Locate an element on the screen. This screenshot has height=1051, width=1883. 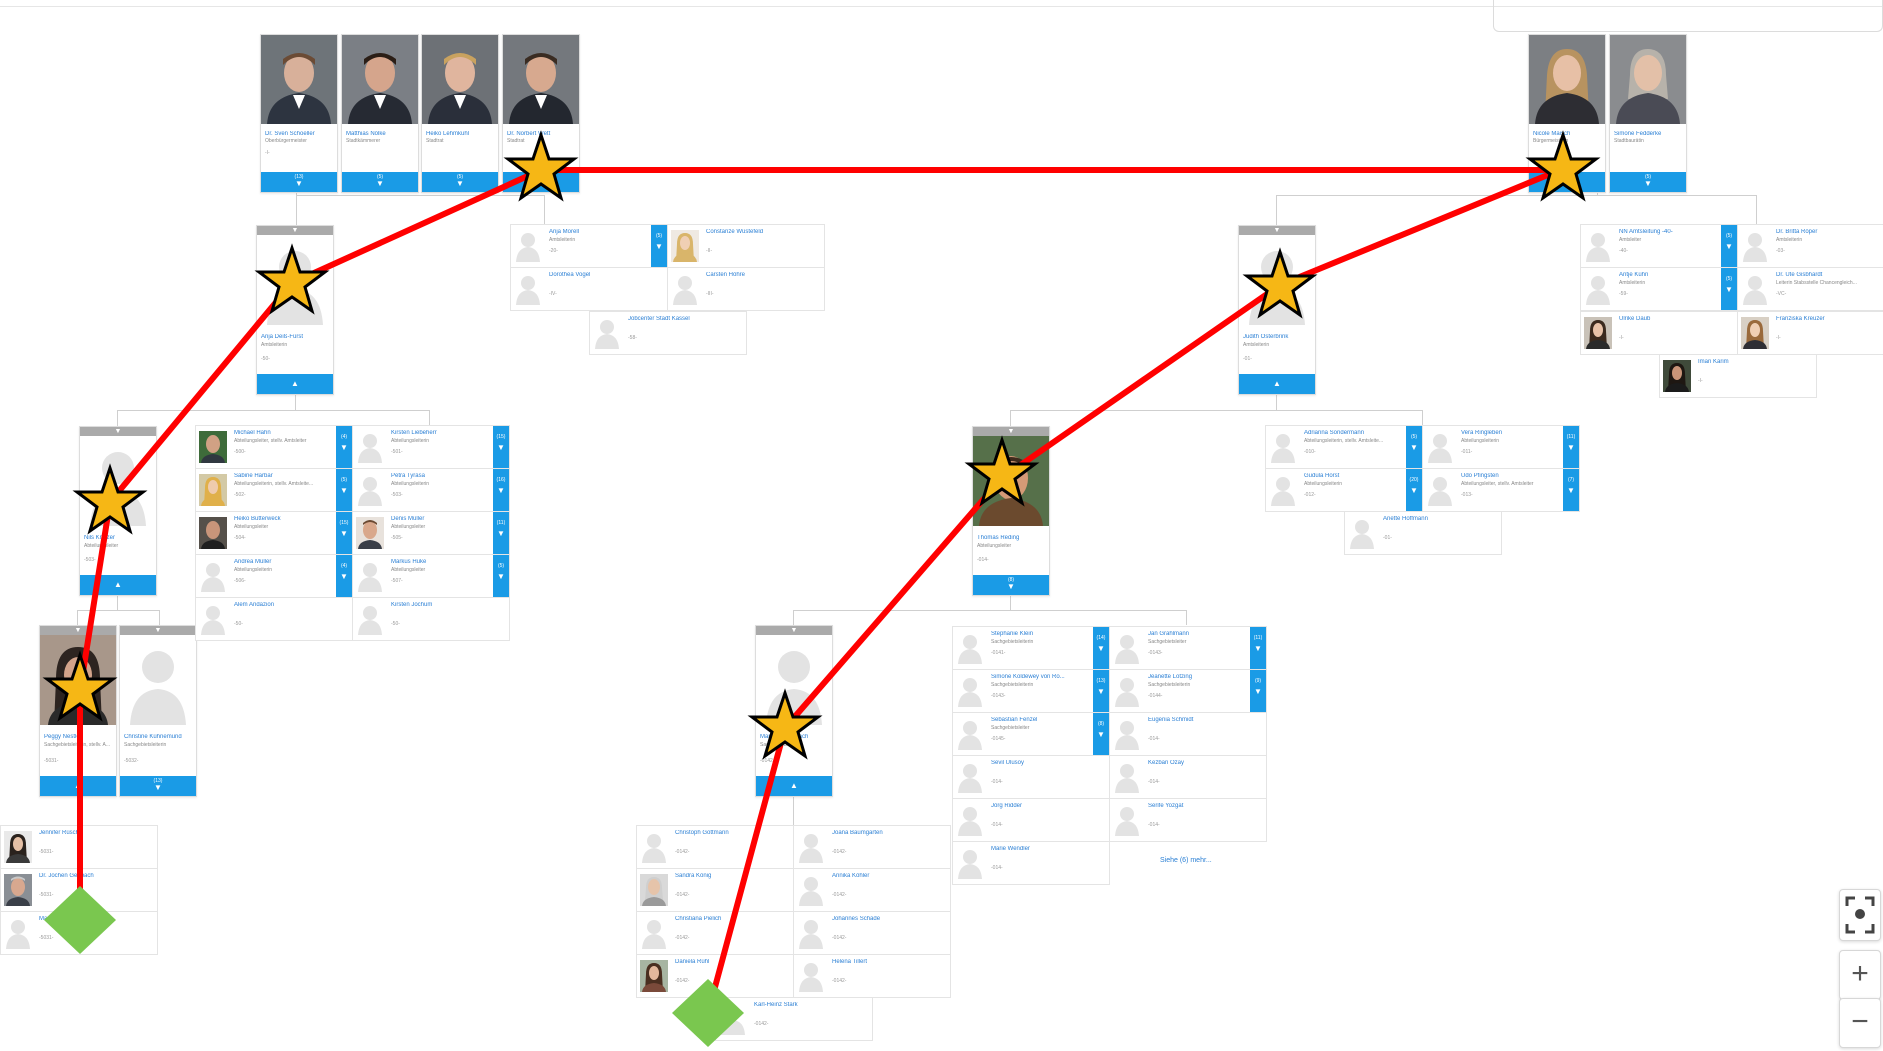
person-name: Heiko Butterweck is located at coordinates (282, 519).